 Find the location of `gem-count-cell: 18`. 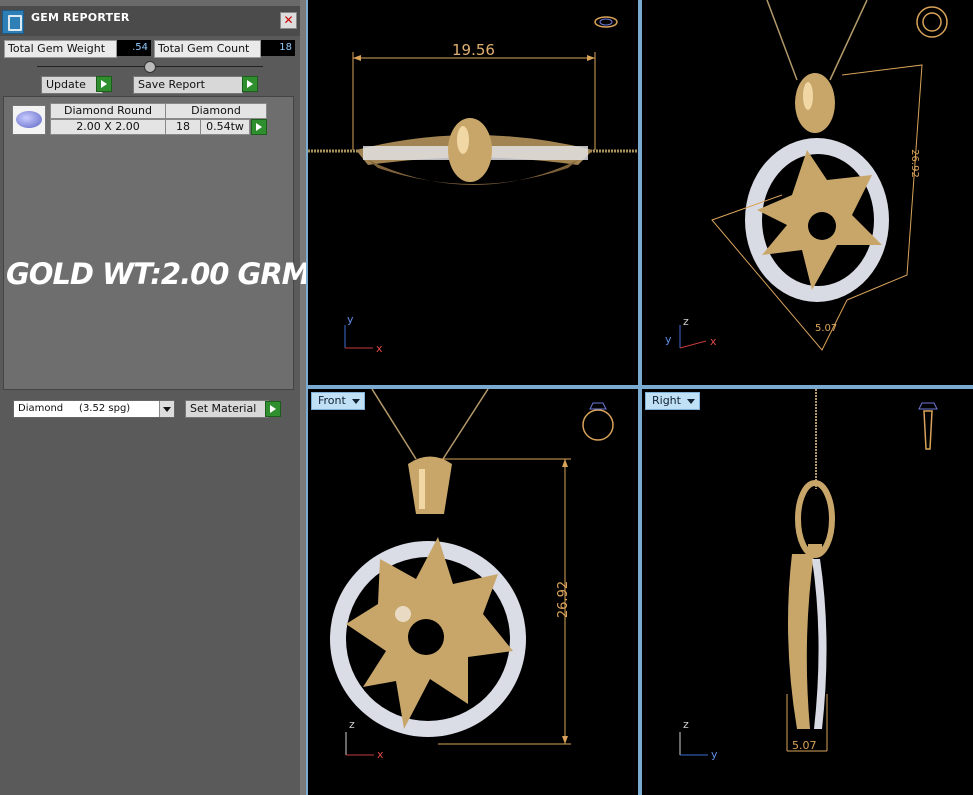

gem-count-cell: 18 is located at coordinates (183, 127).